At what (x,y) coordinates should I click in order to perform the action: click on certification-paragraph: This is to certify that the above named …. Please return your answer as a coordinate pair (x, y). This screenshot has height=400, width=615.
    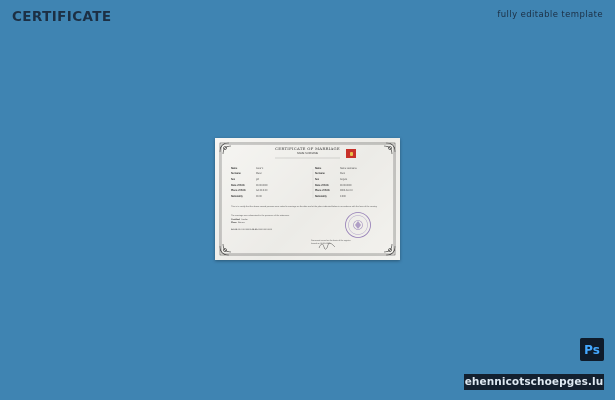
    Looking at the image, I should click on (304, 207).